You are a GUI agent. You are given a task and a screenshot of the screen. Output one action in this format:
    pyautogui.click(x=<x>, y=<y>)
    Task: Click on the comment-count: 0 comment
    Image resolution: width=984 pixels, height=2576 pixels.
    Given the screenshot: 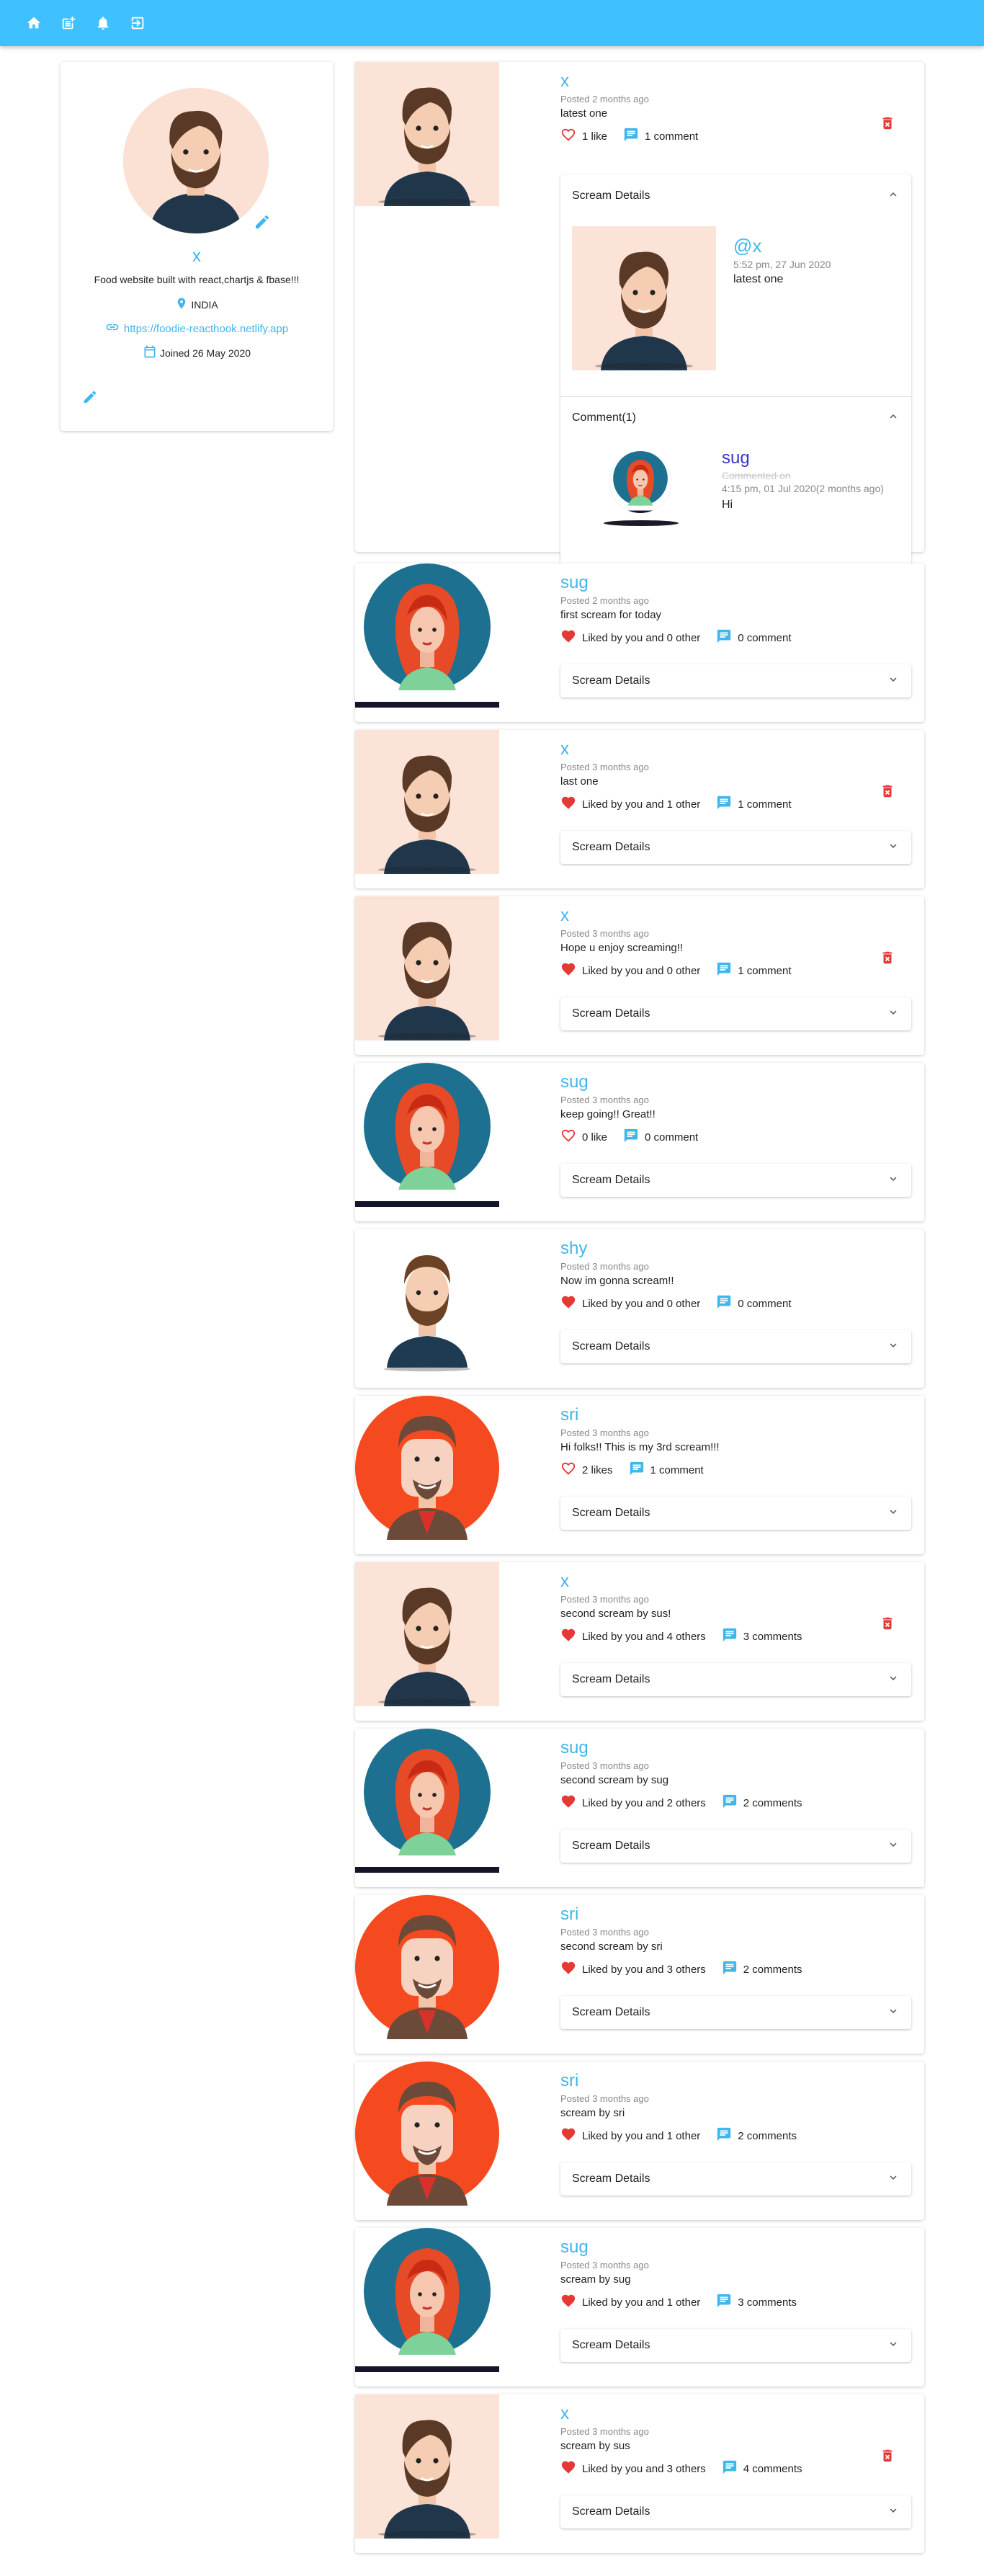 What is the action you would take?
    pyautogui.click(x=765, y=637)
    